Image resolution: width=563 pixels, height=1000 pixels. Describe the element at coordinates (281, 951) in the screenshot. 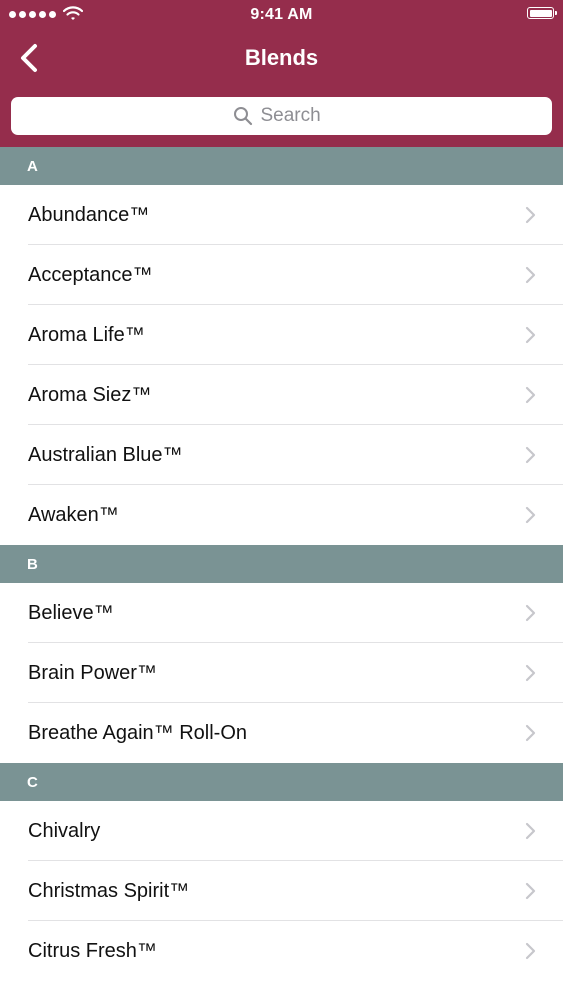

I see `list-item: Citrus Fresh™` at that location.